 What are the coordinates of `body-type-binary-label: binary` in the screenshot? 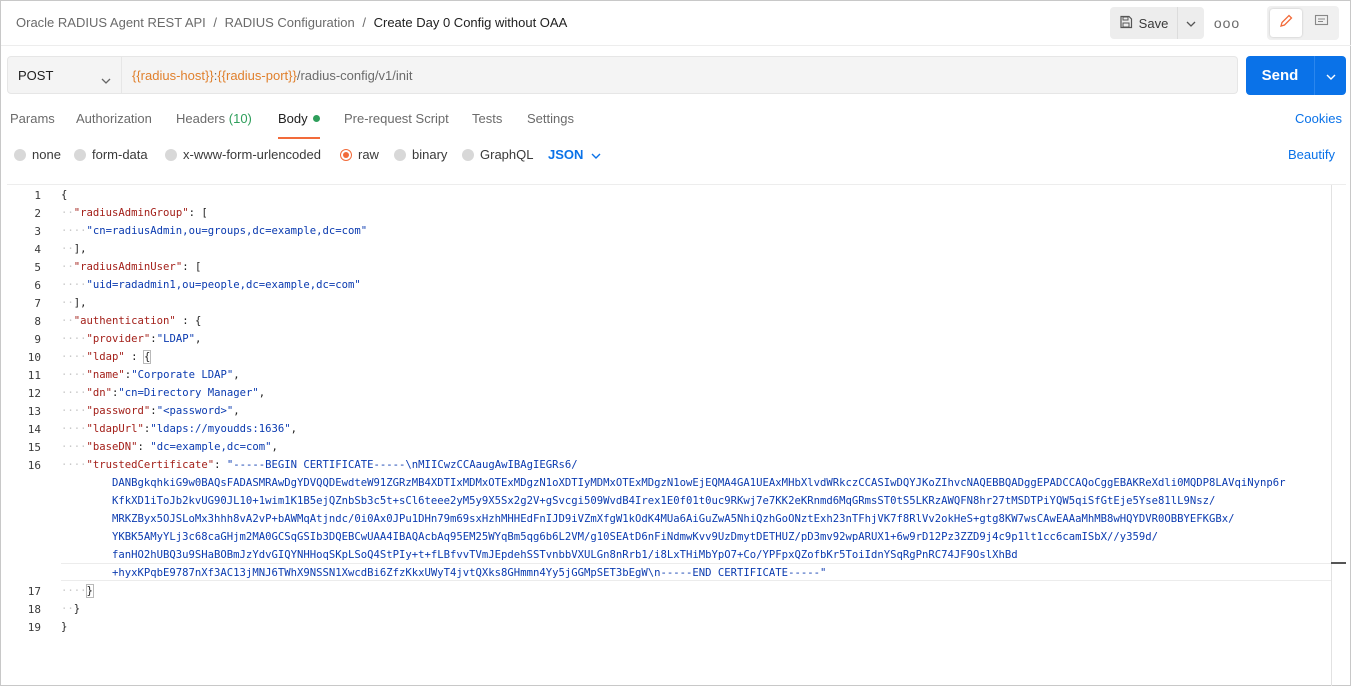 It's located at (430, 154).